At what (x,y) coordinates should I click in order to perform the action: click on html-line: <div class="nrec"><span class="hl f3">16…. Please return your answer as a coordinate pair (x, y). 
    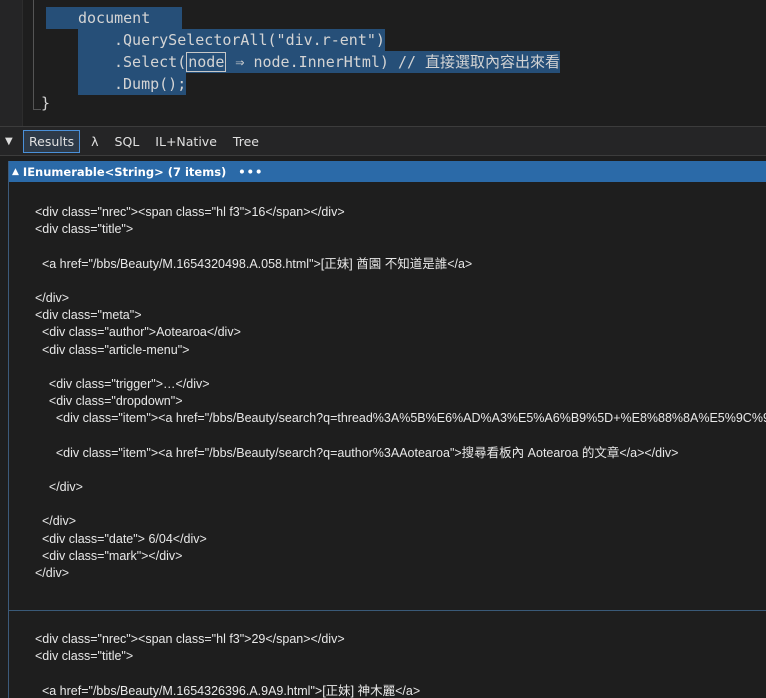
    Looking at the image, I should click on (190, 212).